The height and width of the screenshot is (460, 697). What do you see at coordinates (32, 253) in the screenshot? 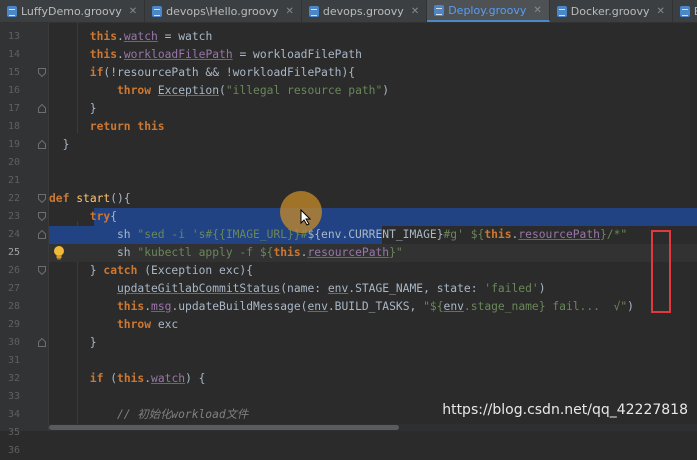
I see `gutter-line: 25` at bounding box center [32, 253].